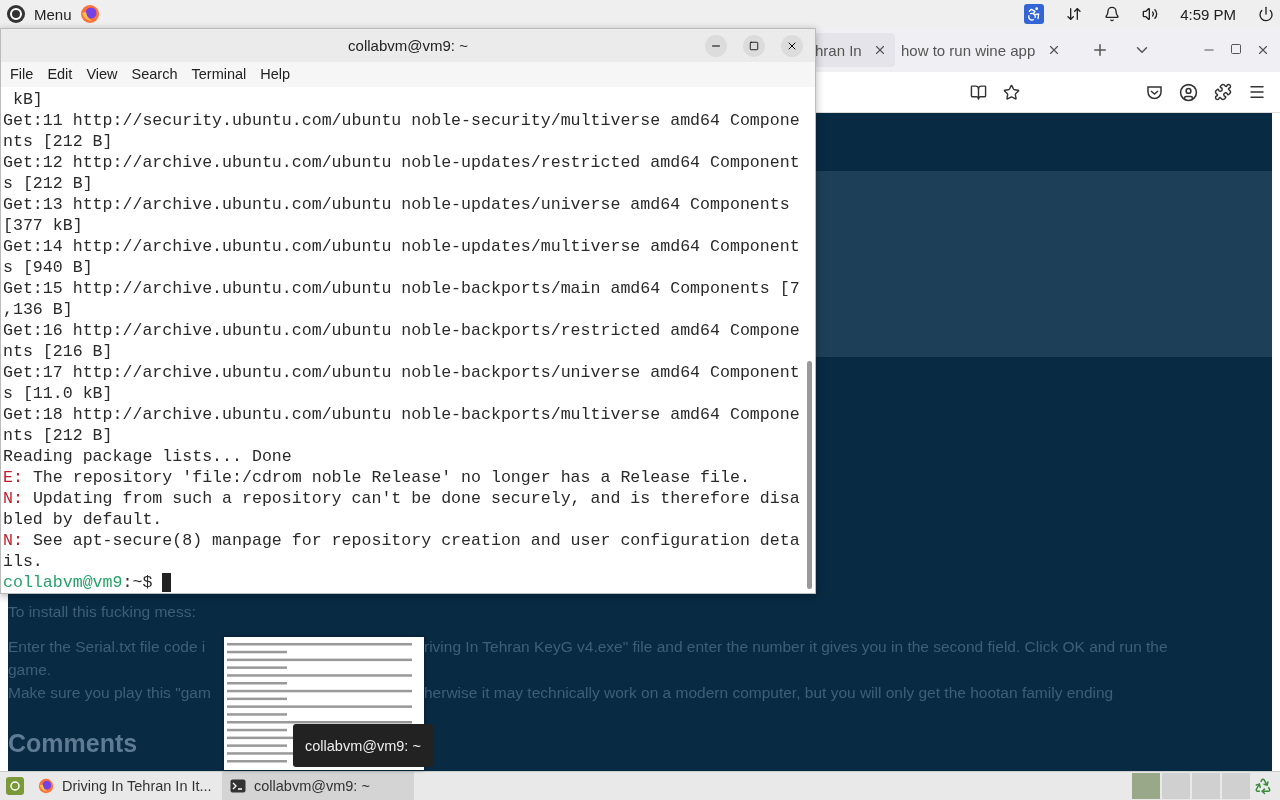  Describe the element at coordinates (63, 582) in the screenshot. I see `prompt-user: collabvm@vm9` at that location.